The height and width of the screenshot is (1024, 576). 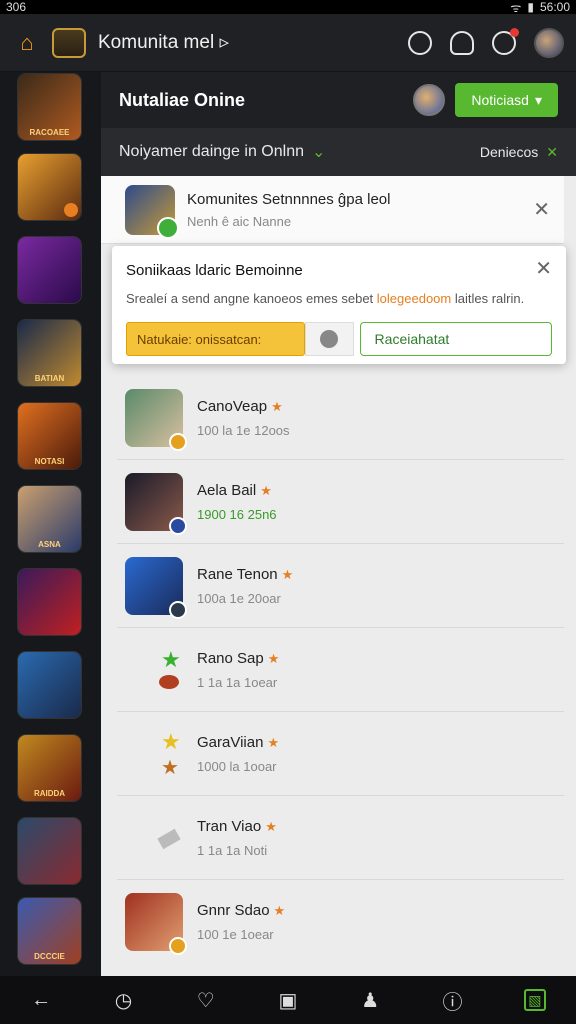 What do you see at coordinates (288, 7) in the screenshot?
I see `status-bar: 306 ᯤ ▮ 56:00` at bounding box center [288, 7].